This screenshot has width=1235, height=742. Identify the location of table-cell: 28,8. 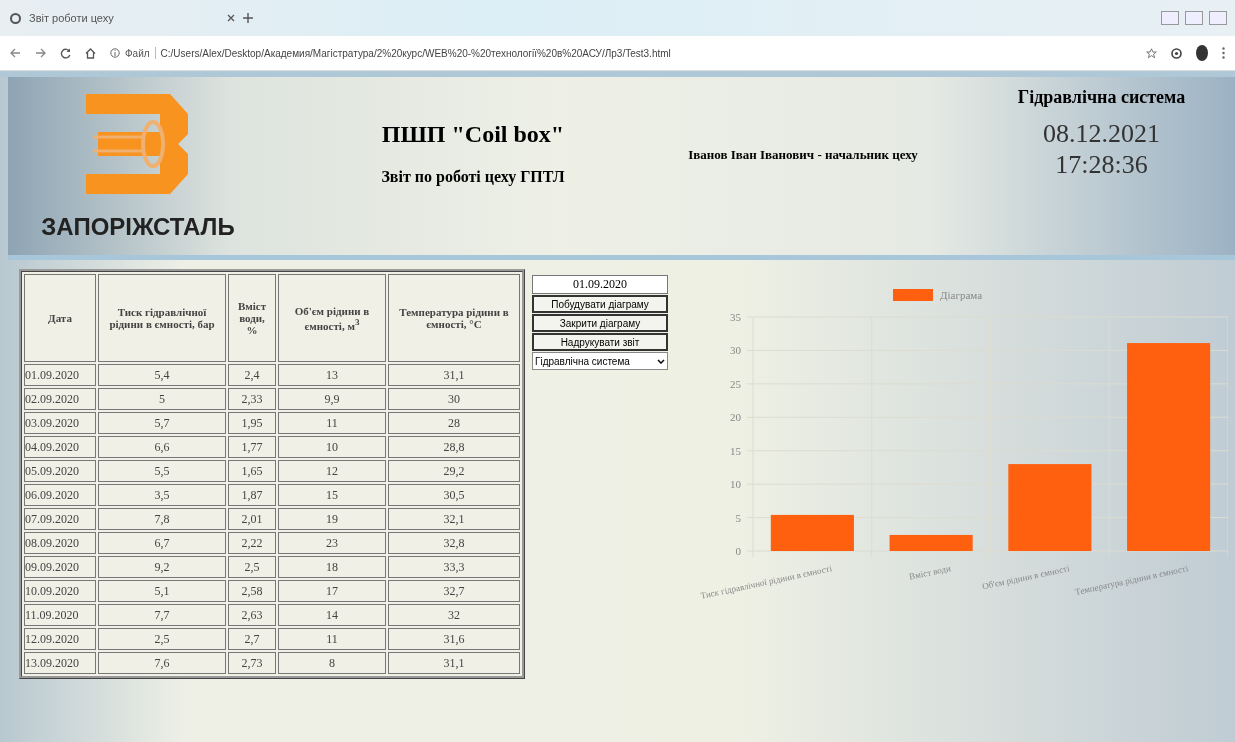
(454, 447).